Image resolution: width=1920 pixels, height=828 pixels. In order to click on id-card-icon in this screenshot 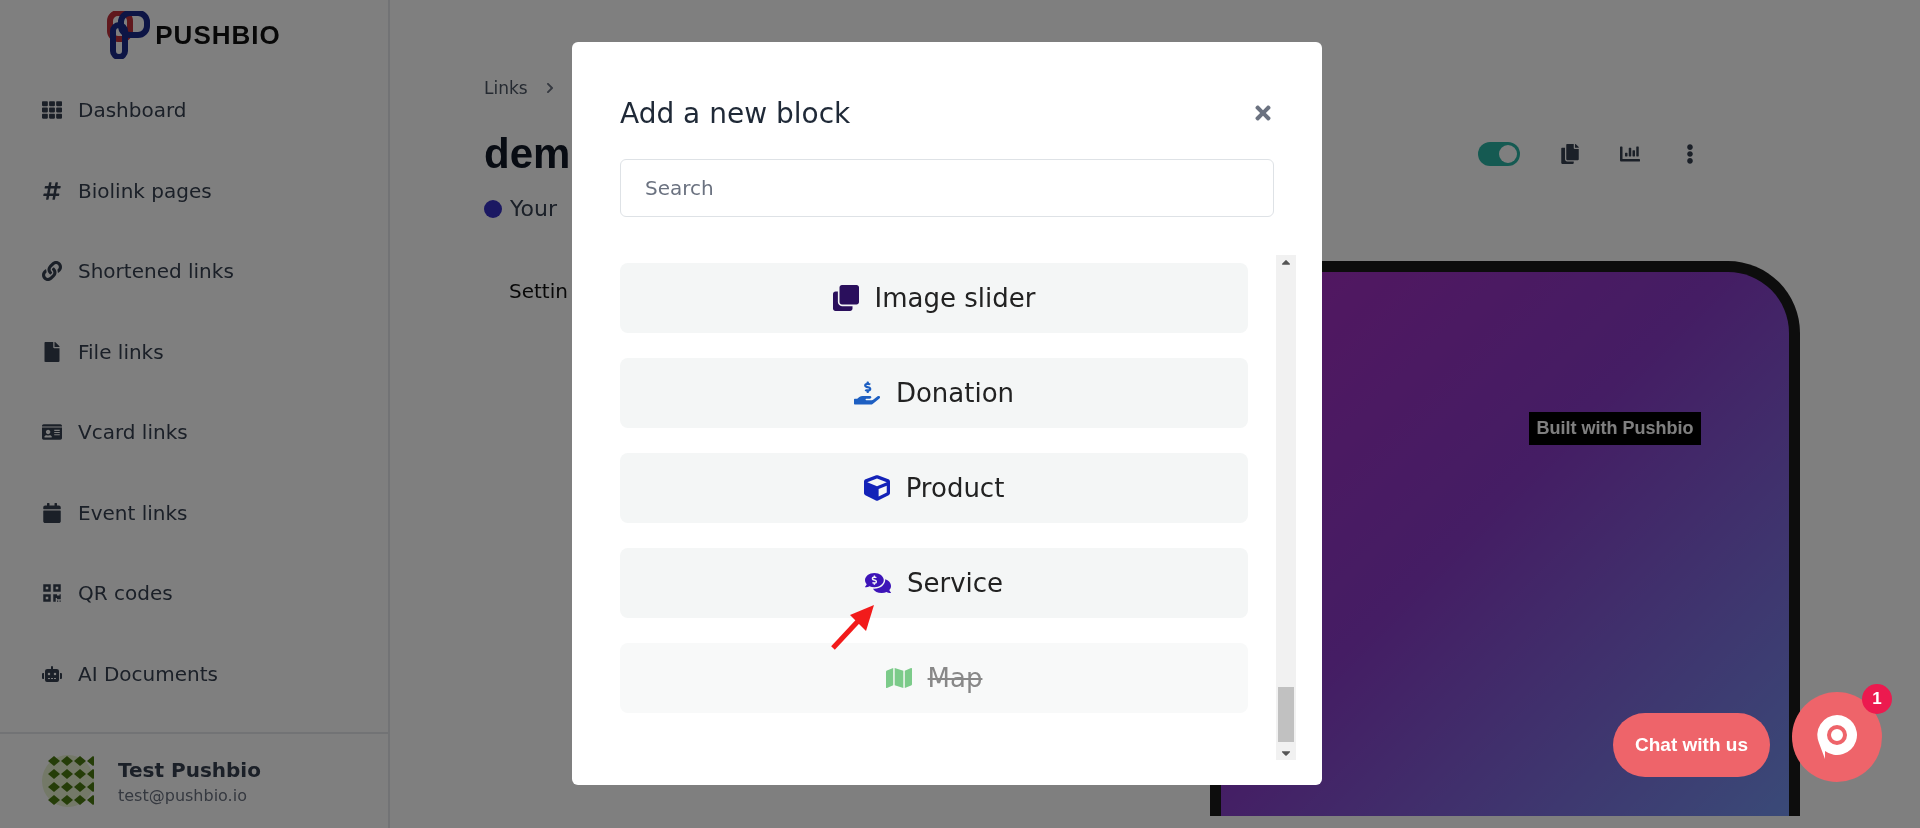, I will do `click(52, 432)`.